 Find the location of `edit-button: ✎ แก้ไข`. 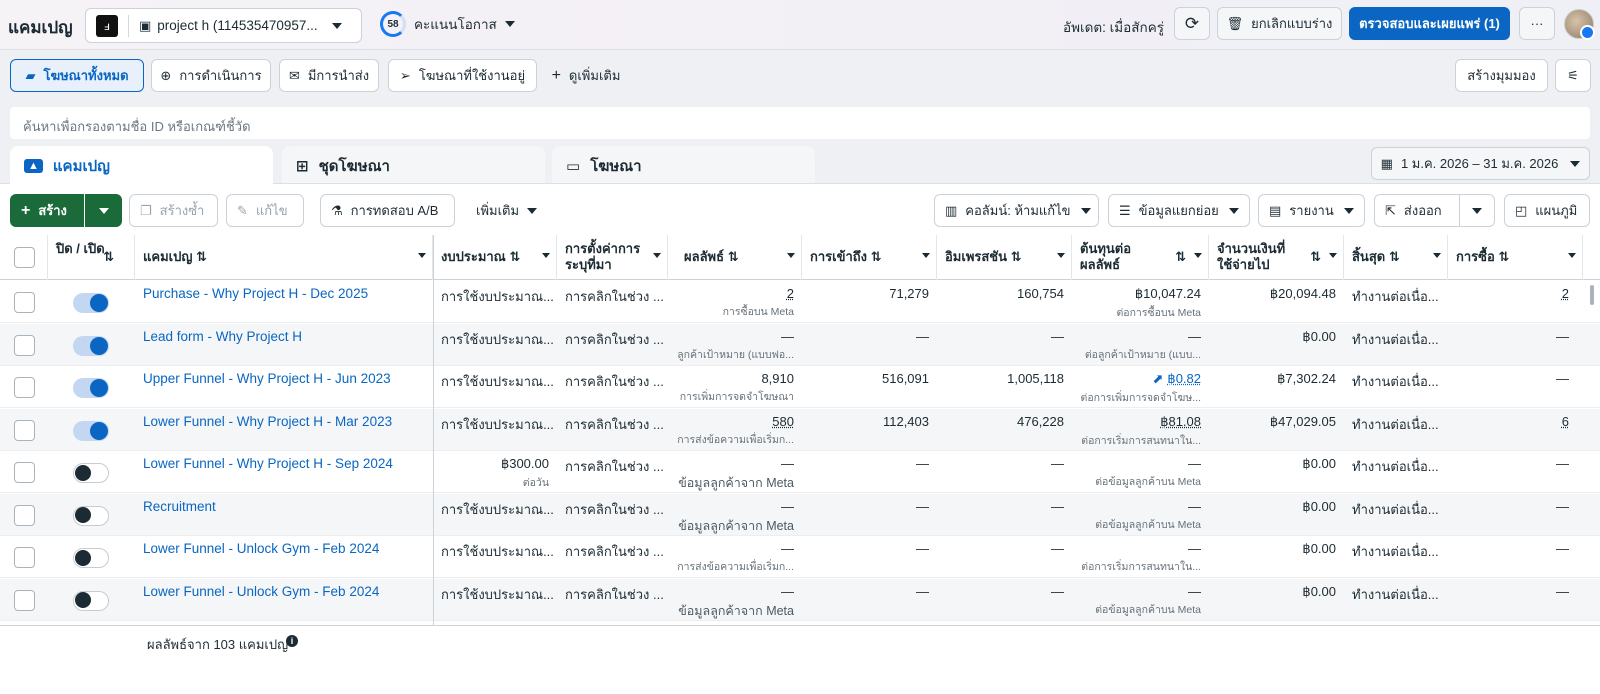

edit-button: ✎ แก้ไข is located at coordinates (265, 210).